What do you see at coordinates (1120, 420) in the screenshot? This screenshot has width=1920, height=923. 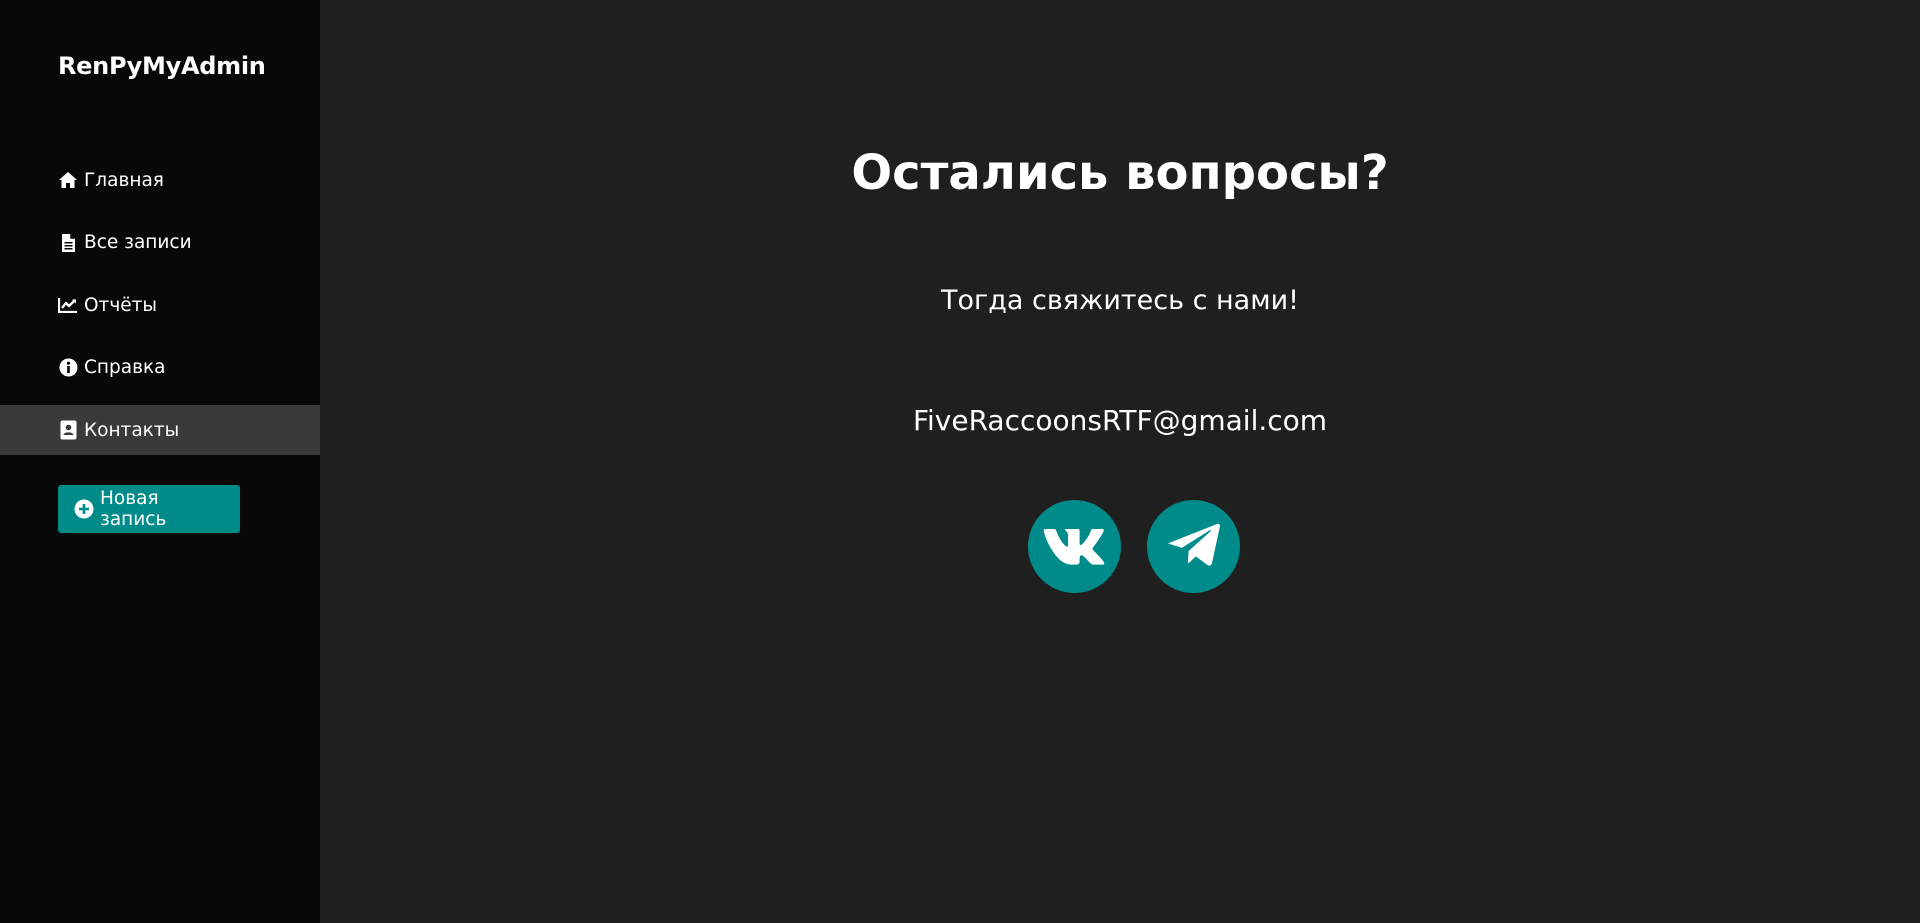 I see `contact-email: FiveRaccoonsRTF@gmail.com` at bounding box center [1120, 420].